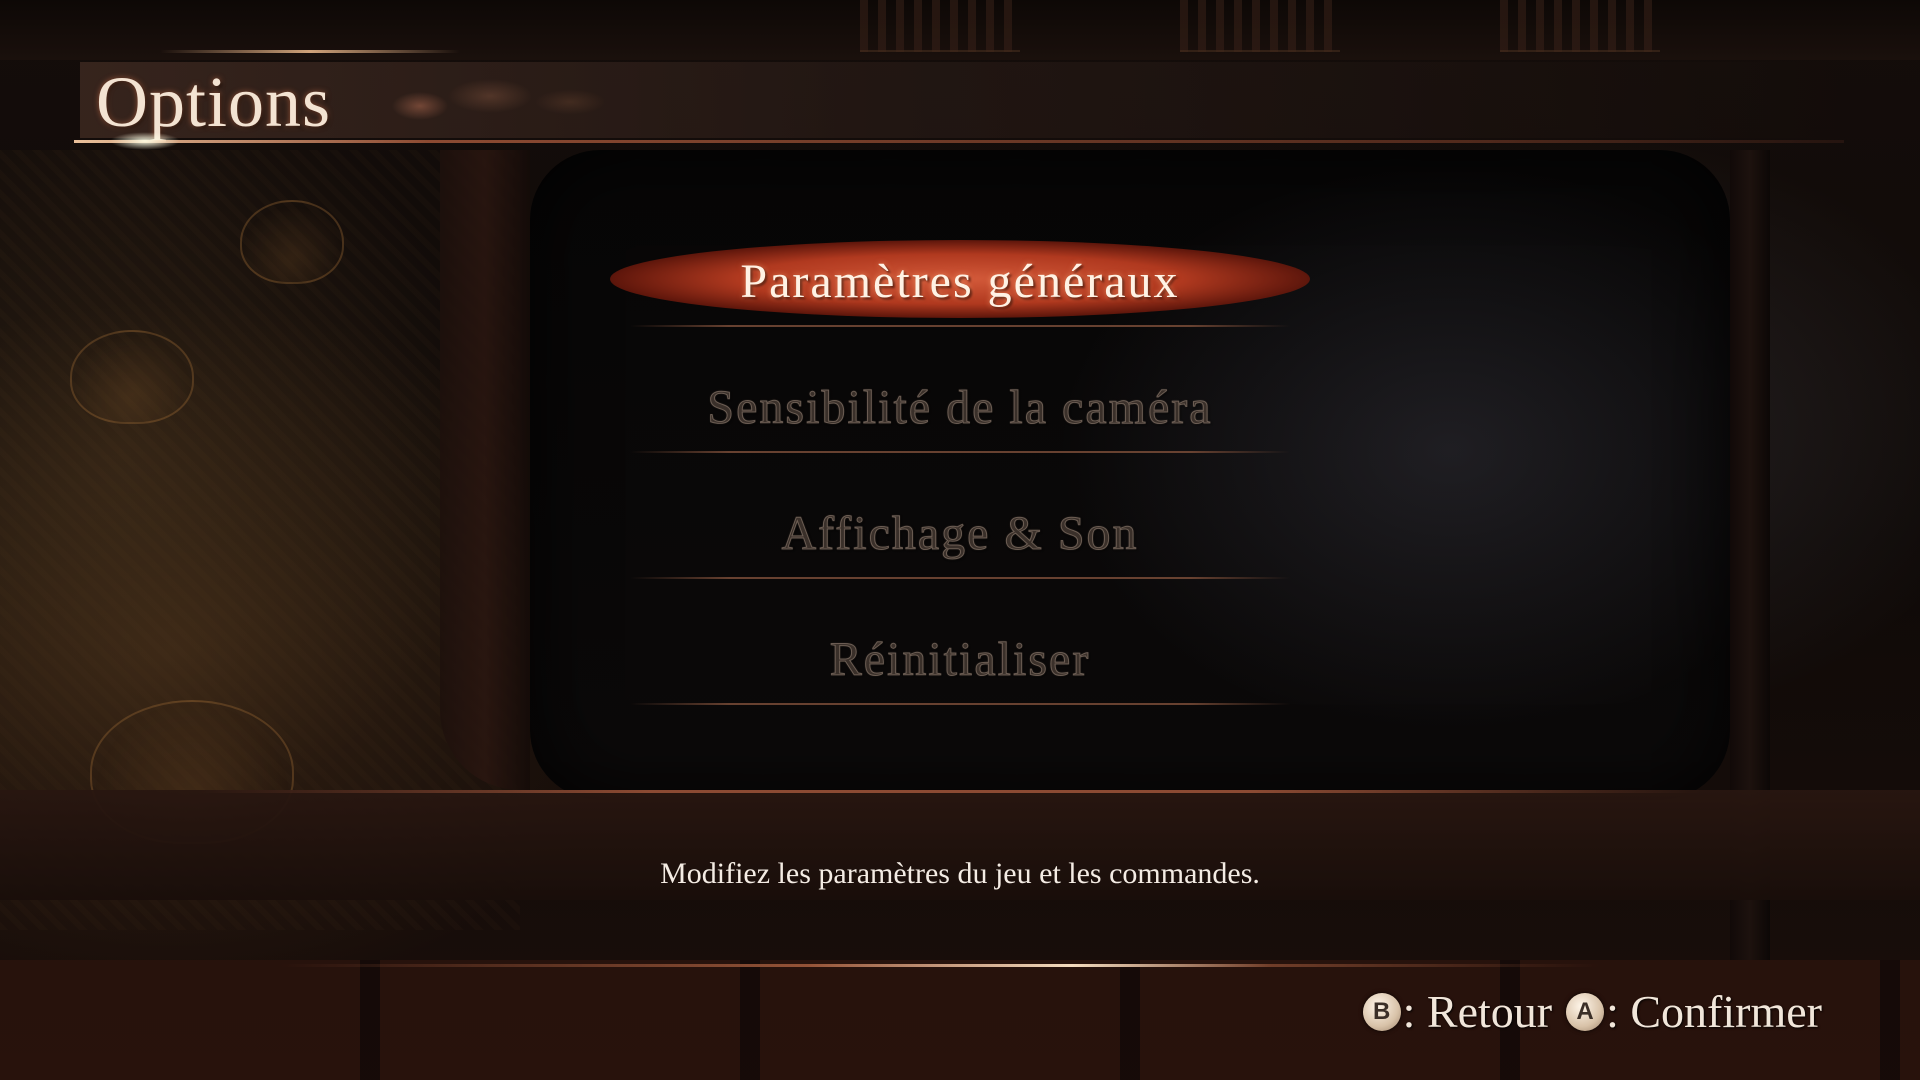 The width and height of the screenshot is (1920, 1080). I want to click on menu-item-label: Affichage & Son, so click(960, 534).